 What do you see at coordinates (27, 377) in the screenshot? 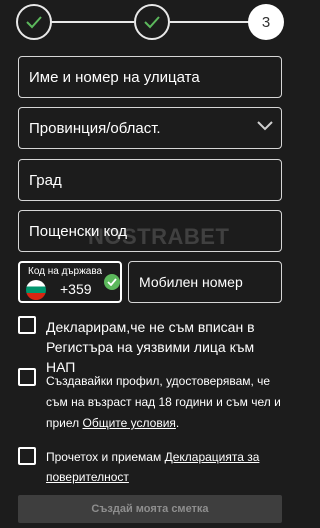
I see `age-terms-checkbox` at bounding box center [27, 377].